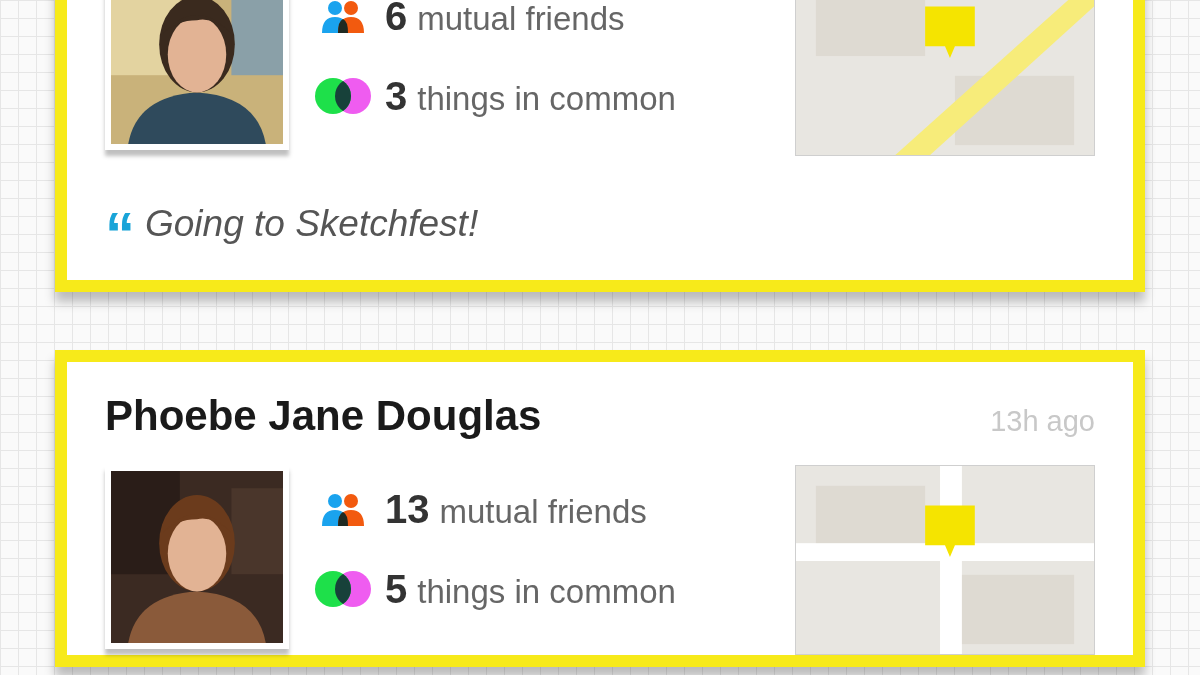 The width and height of the screenshot is (1200, 675). What do you see at coordinates (396, 589) in the screenshot?
I see `count: 5` at bounding box center [396, 589].